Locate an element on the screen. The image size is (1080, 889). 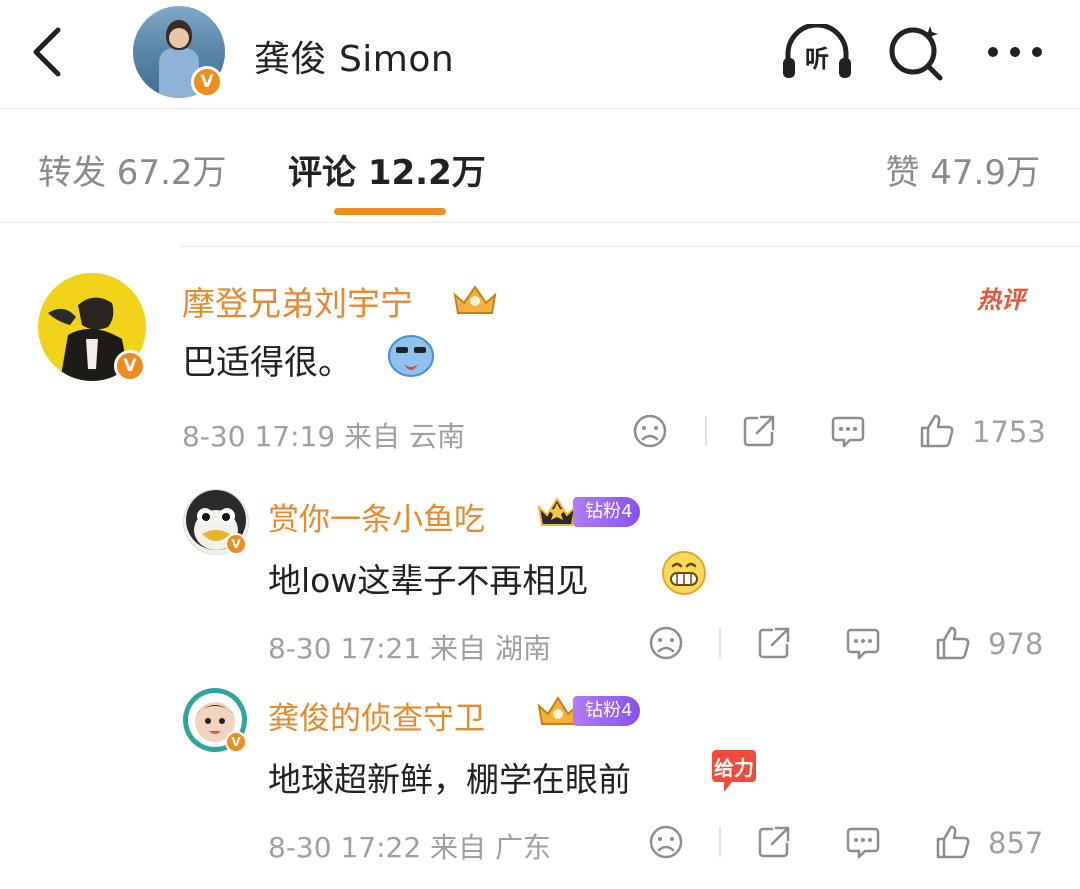
top-nav-bar: V 龚俊 Simon 听 is located at coordinates (540, 54).